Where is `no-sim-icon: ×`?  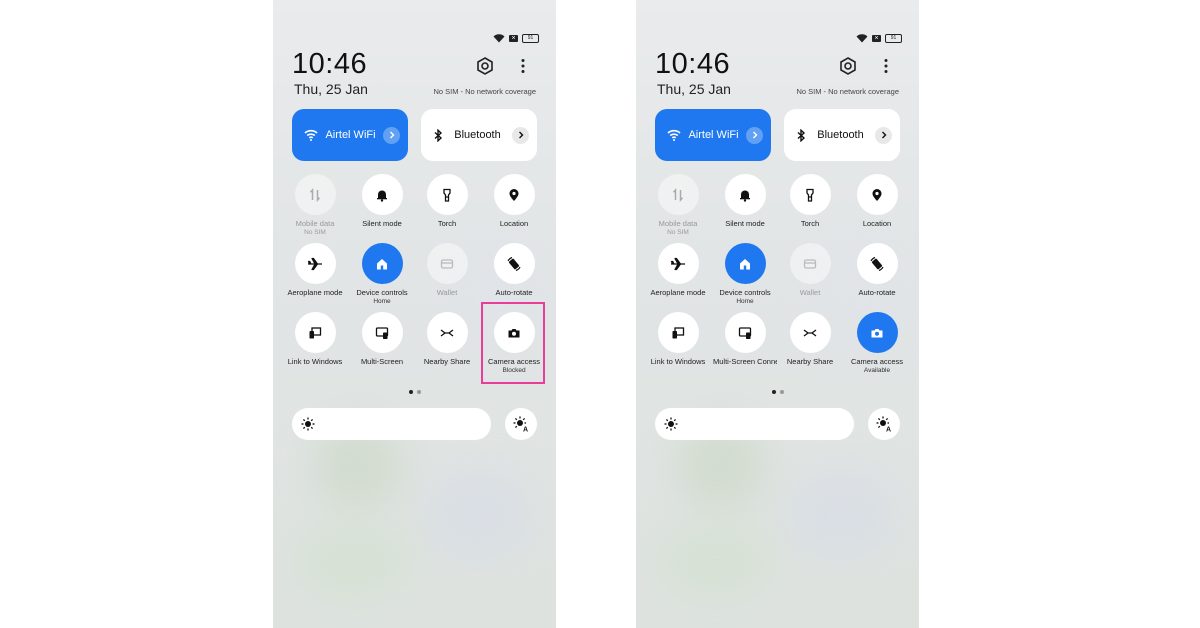 no-sim-icon: × is located at coordinates (513, 38).